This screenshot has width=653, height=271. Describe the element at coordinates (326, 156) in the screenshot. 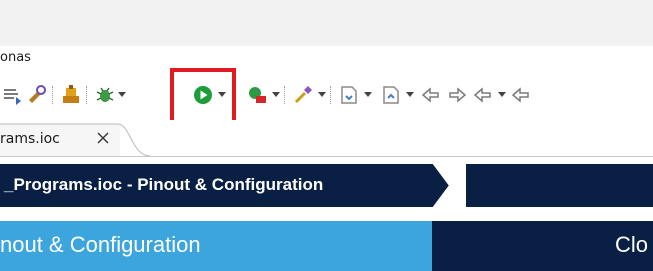

I see `tab-divider` at that location.